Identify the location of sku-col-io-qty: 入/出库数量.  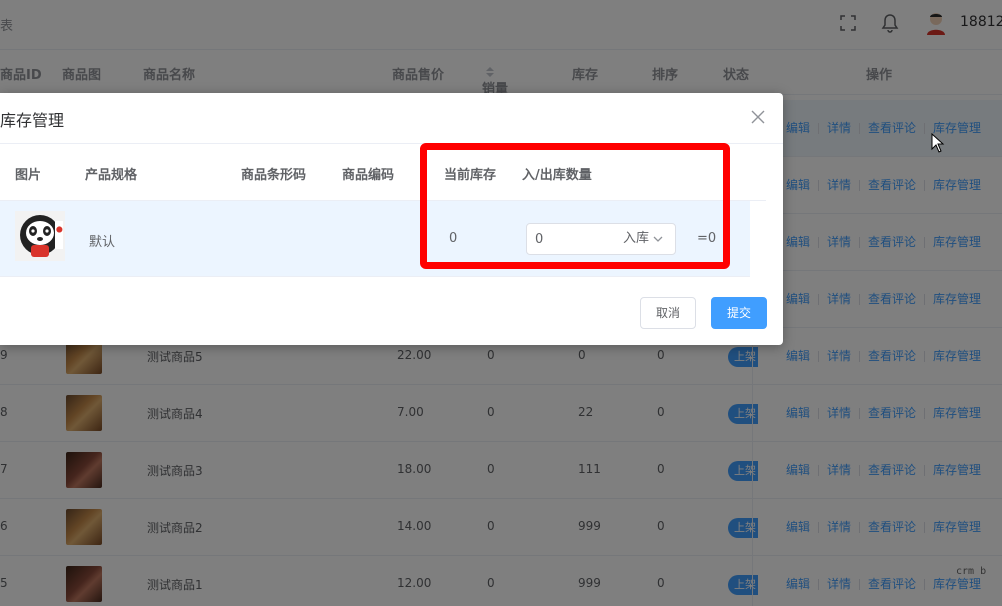
(557, 175).